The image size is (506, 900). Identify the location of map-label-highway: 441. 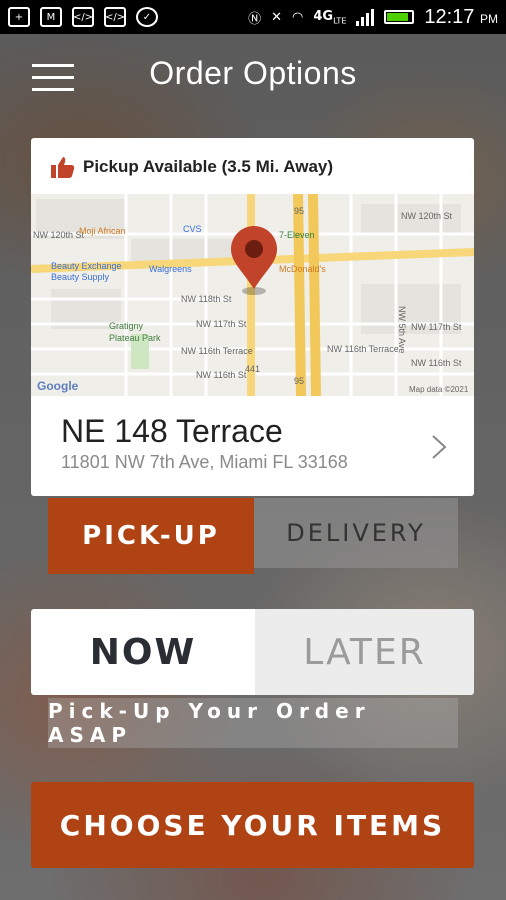
(252, 369).